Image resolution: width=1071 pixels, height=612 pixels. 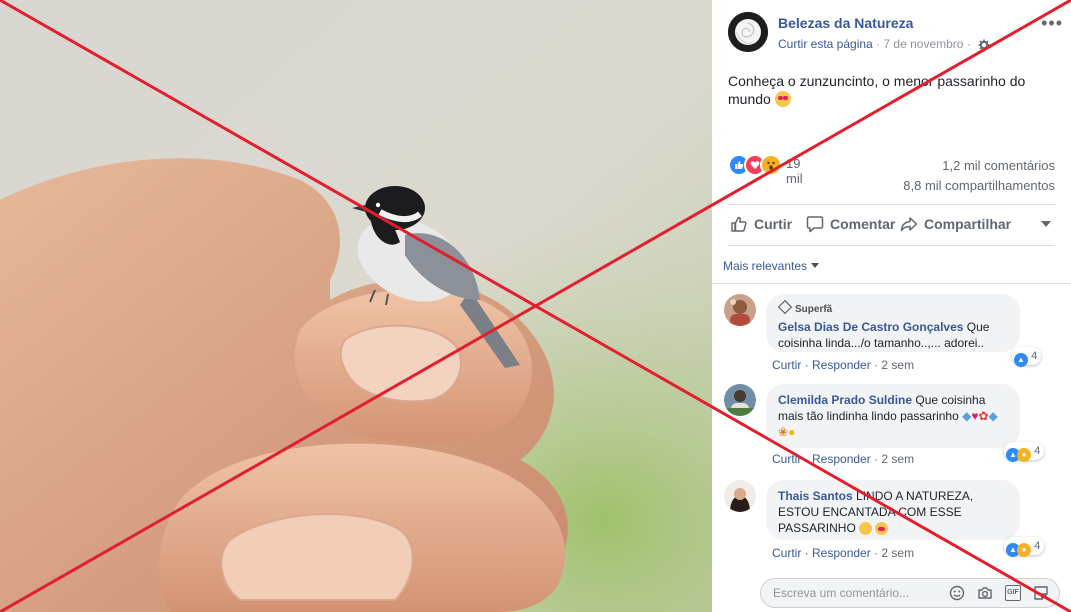 I want to click on page-name-link: Belezas da Natureza, so click(x=845, y=23).